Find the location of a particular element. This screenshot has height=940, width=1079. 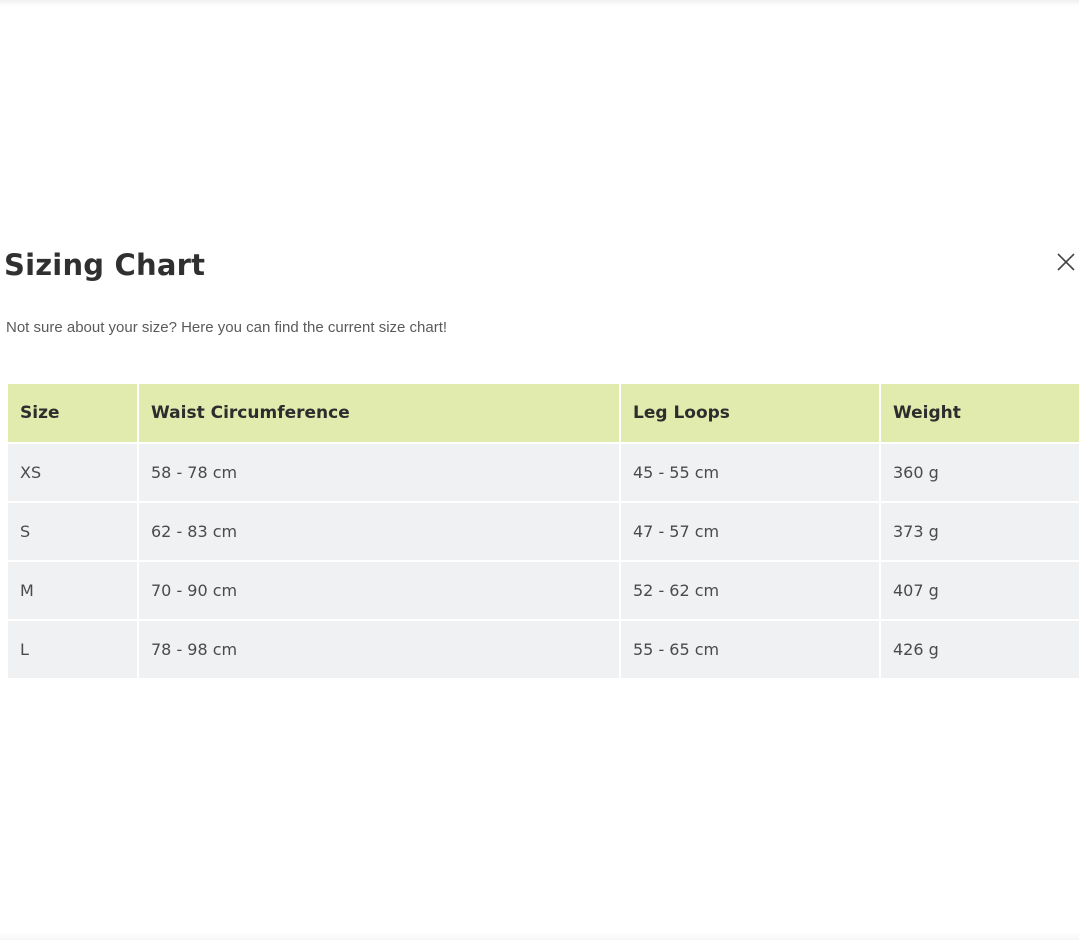

column-header-weight: Weight is located at coordinates (979, 413).